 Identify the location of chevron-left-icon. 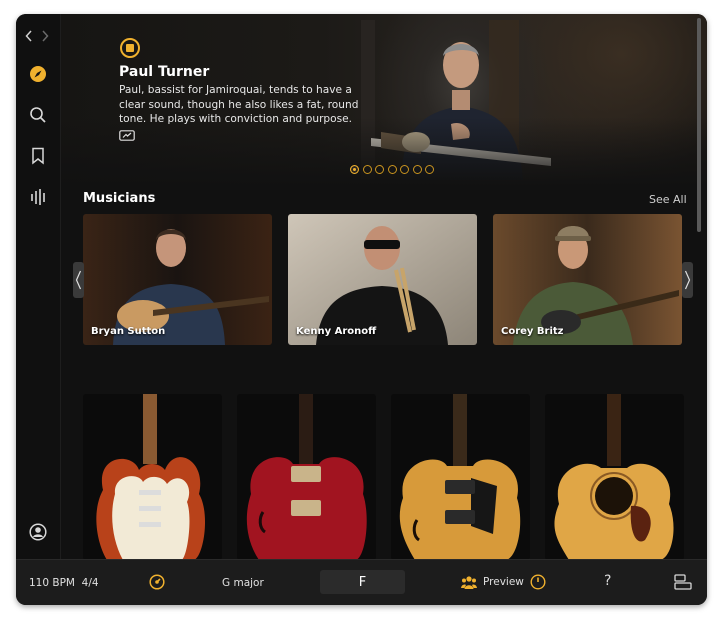
(78, 280).